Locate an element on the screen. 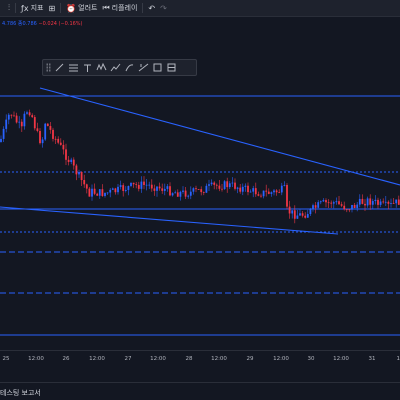 The height and width of the screenshot is (400, 400). rectangle-icon is located at coordinates (157, 67).